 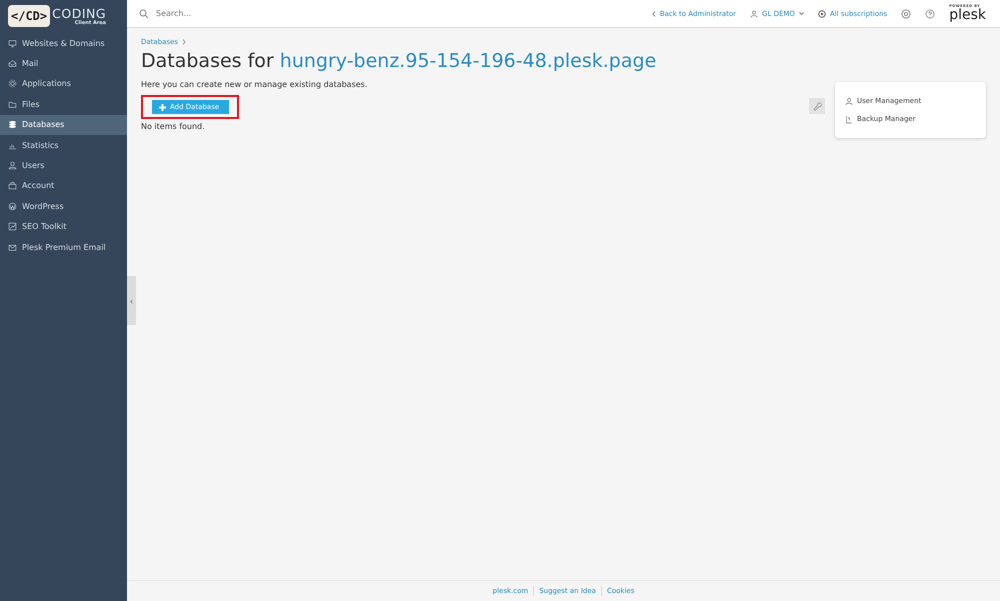 What do you see at coordinates (63, 247) in the screenshot?
I see `sidebar-item: Plesk Premium Email` at bounding box center [63, 247].